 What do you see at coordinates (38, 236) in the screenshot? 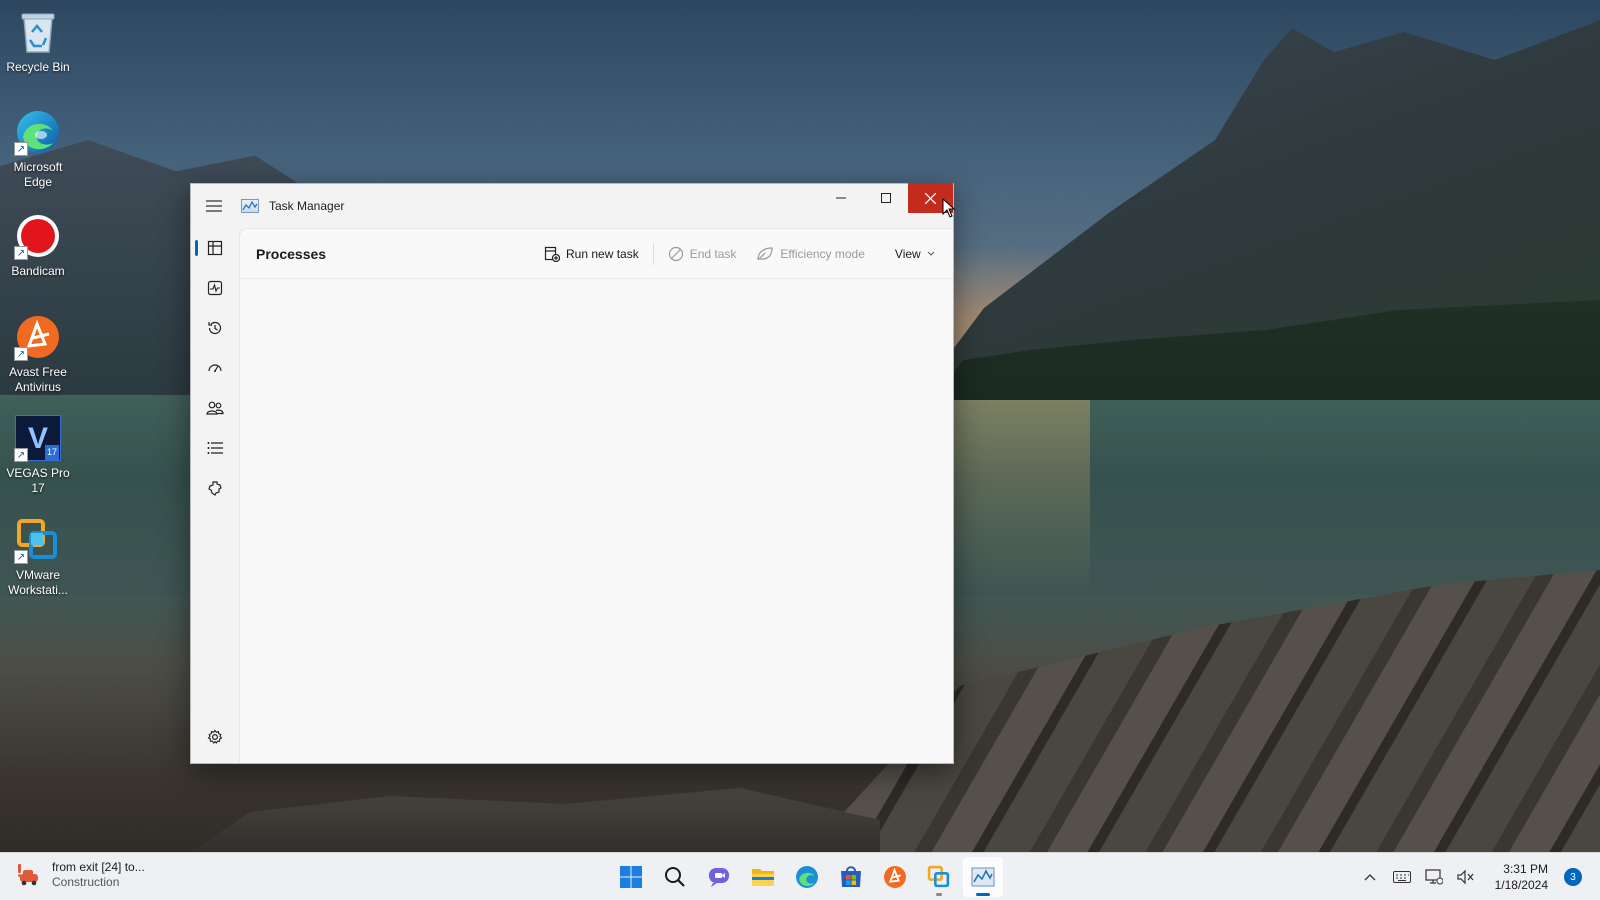
I see `bandicam-icon: ↗` at bounding box center [38, 236].